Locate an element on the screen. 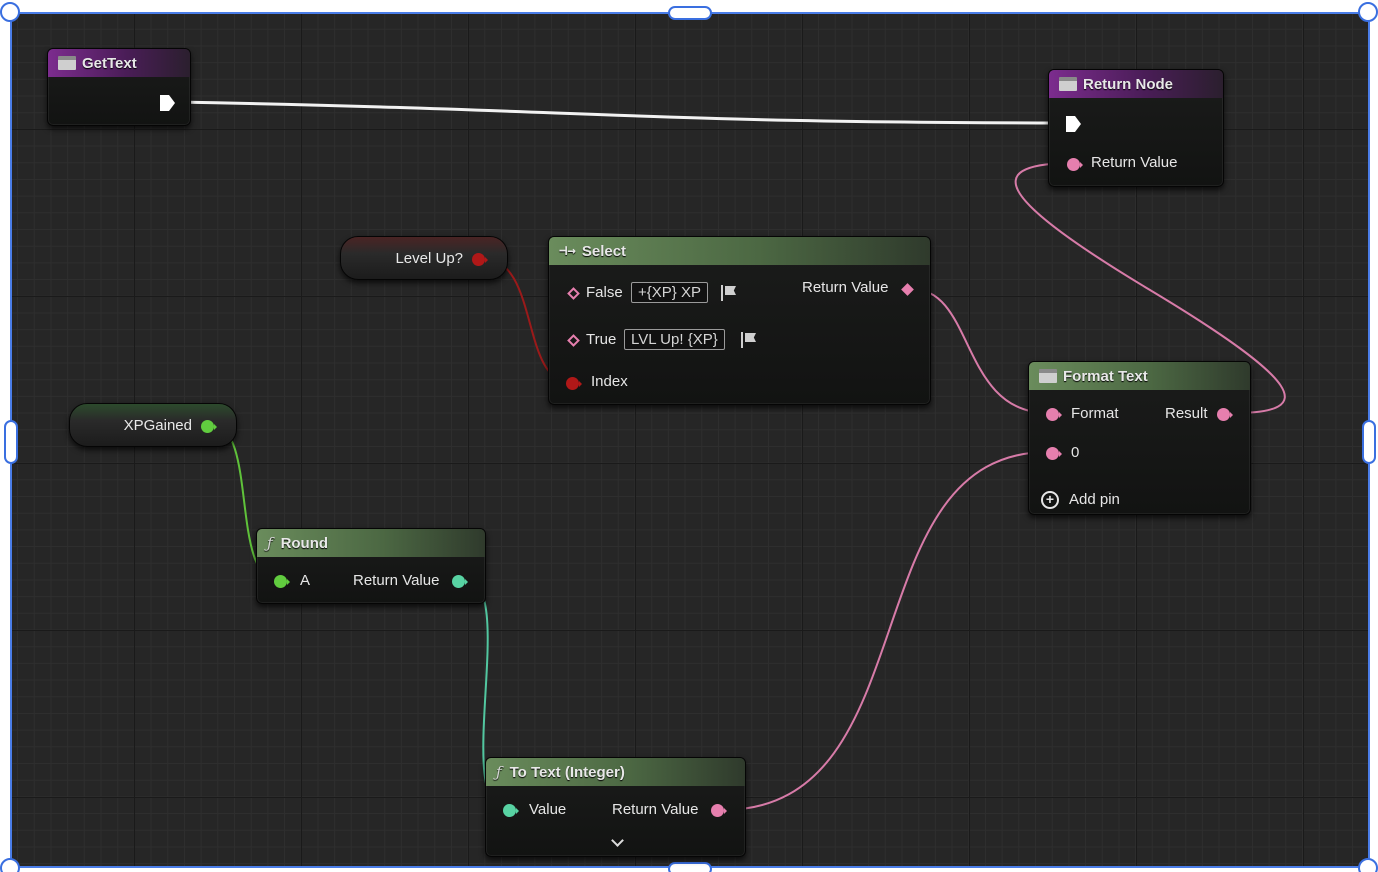  true-pin is located at coordinates (573, 340).